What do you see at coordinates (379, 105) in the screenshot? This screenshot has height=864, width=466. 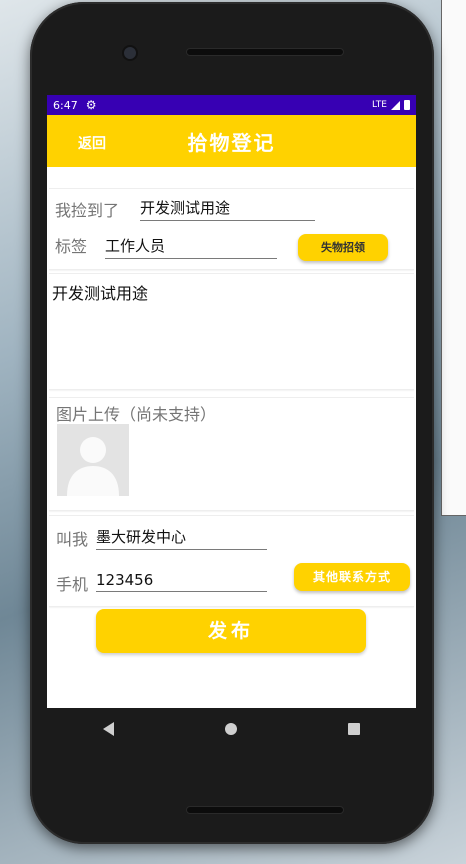 I see `network-type: LTE` at bounding box center [379, 105].